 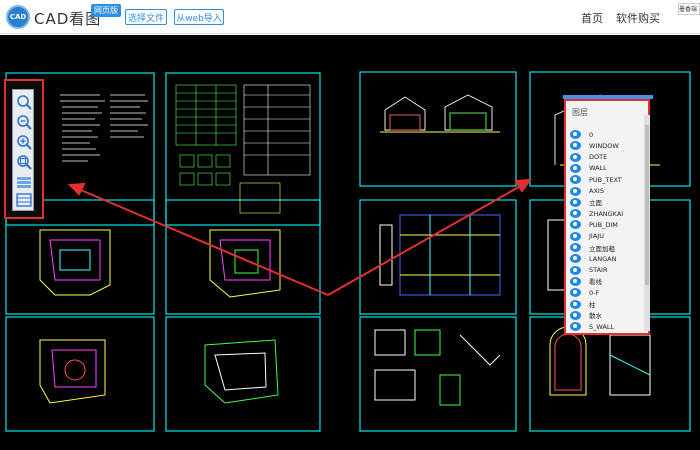 I want to click on layer-item: WINDOW, so click(x=606, y=145).